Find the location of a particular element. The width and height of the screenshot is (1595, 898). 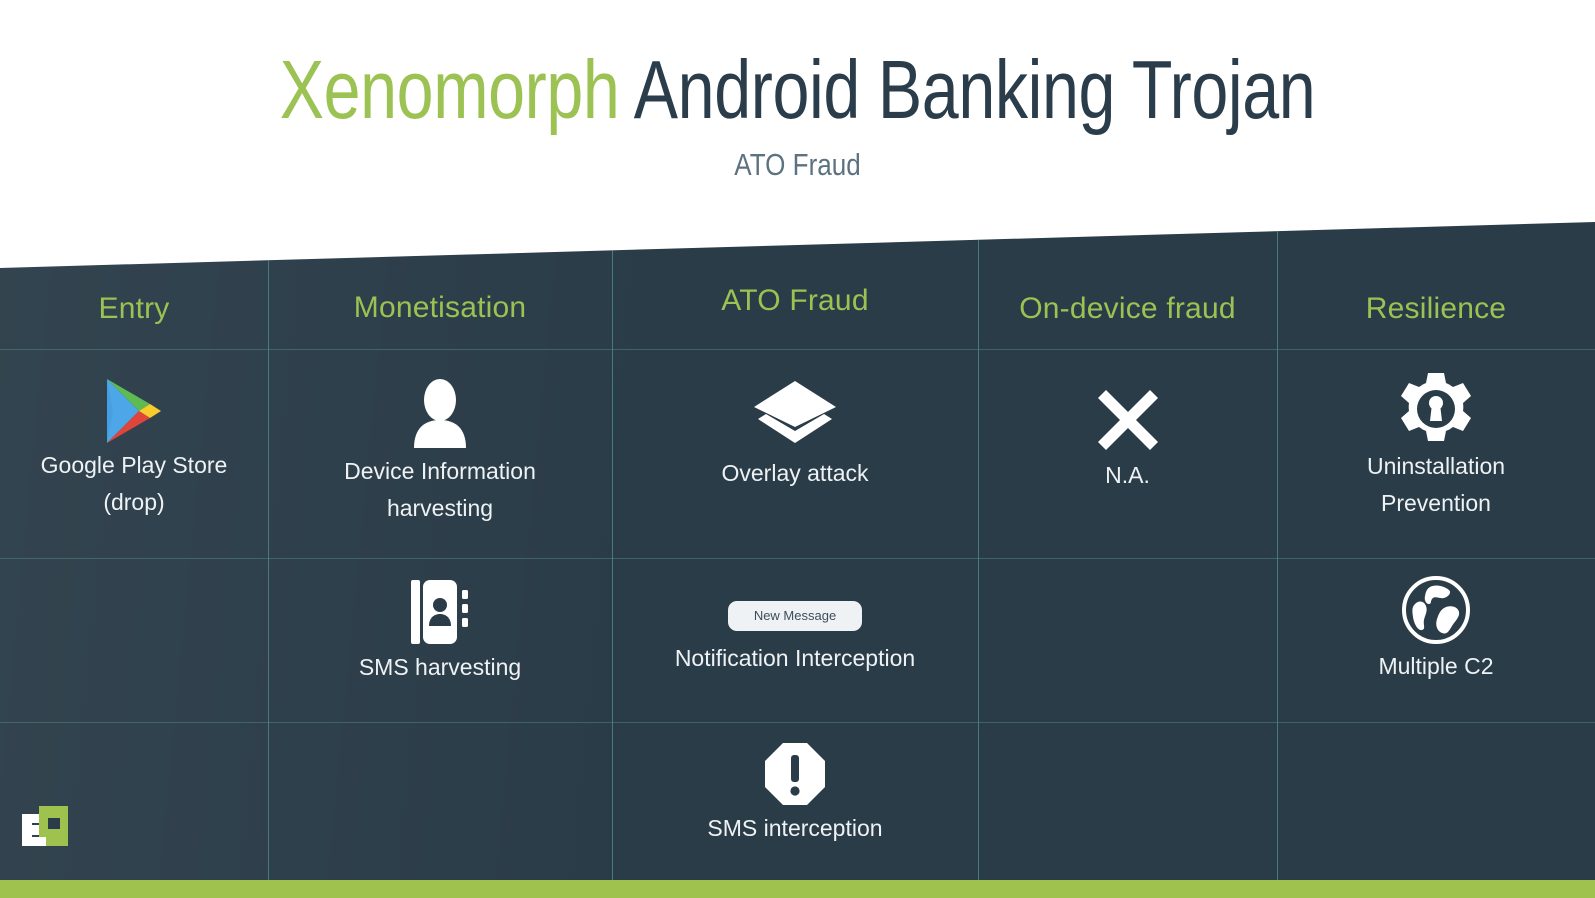

column-header-label: Resilience is located at coordinates (1436, 308).